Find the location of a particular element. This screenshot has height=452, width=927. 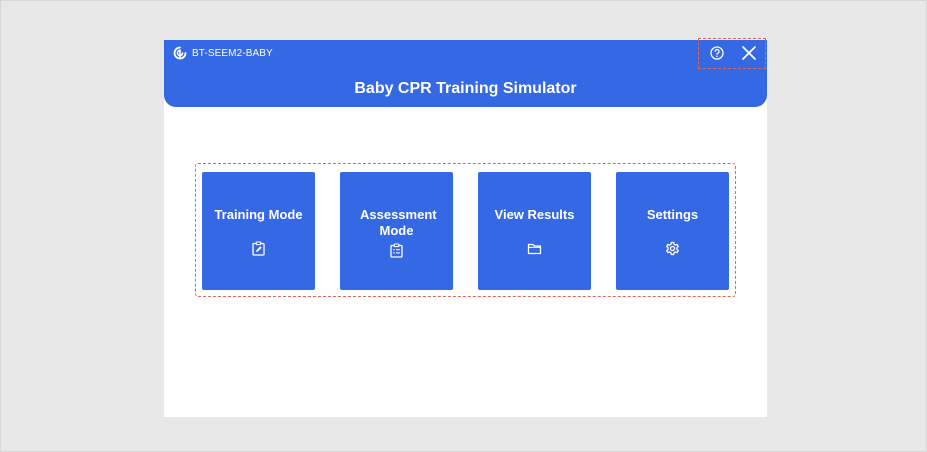

brand: BT-SEEM2-BABY is located at coordinates (223, 53).